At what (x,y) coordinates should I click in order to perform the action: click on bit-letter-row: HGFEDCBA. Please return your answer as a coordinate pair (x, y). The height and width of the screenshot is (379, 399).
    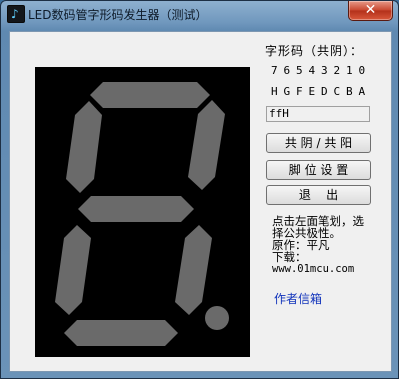
    Looking at the image, I should click on (321, 91).